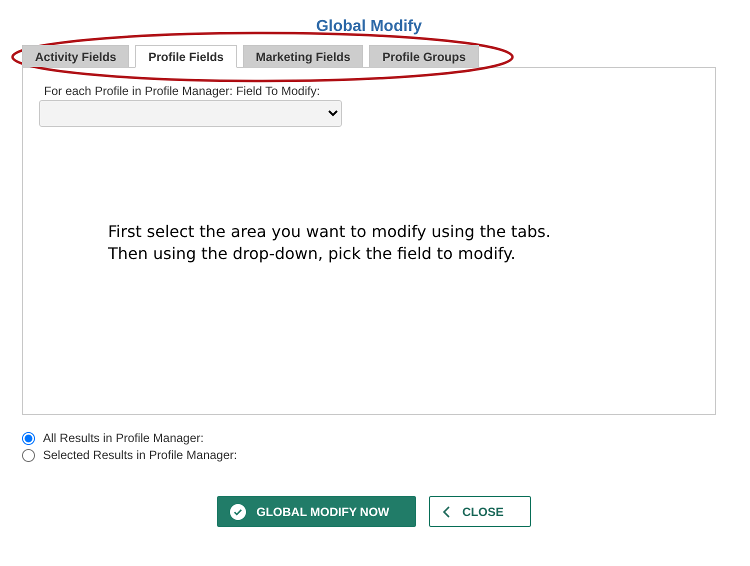 The height and width of the screenshot is (566, 750). What do you see at coordinates (303, 56) in the screenshot?
I see `tab: Marketing Fields` at bounding box center [303, 56].